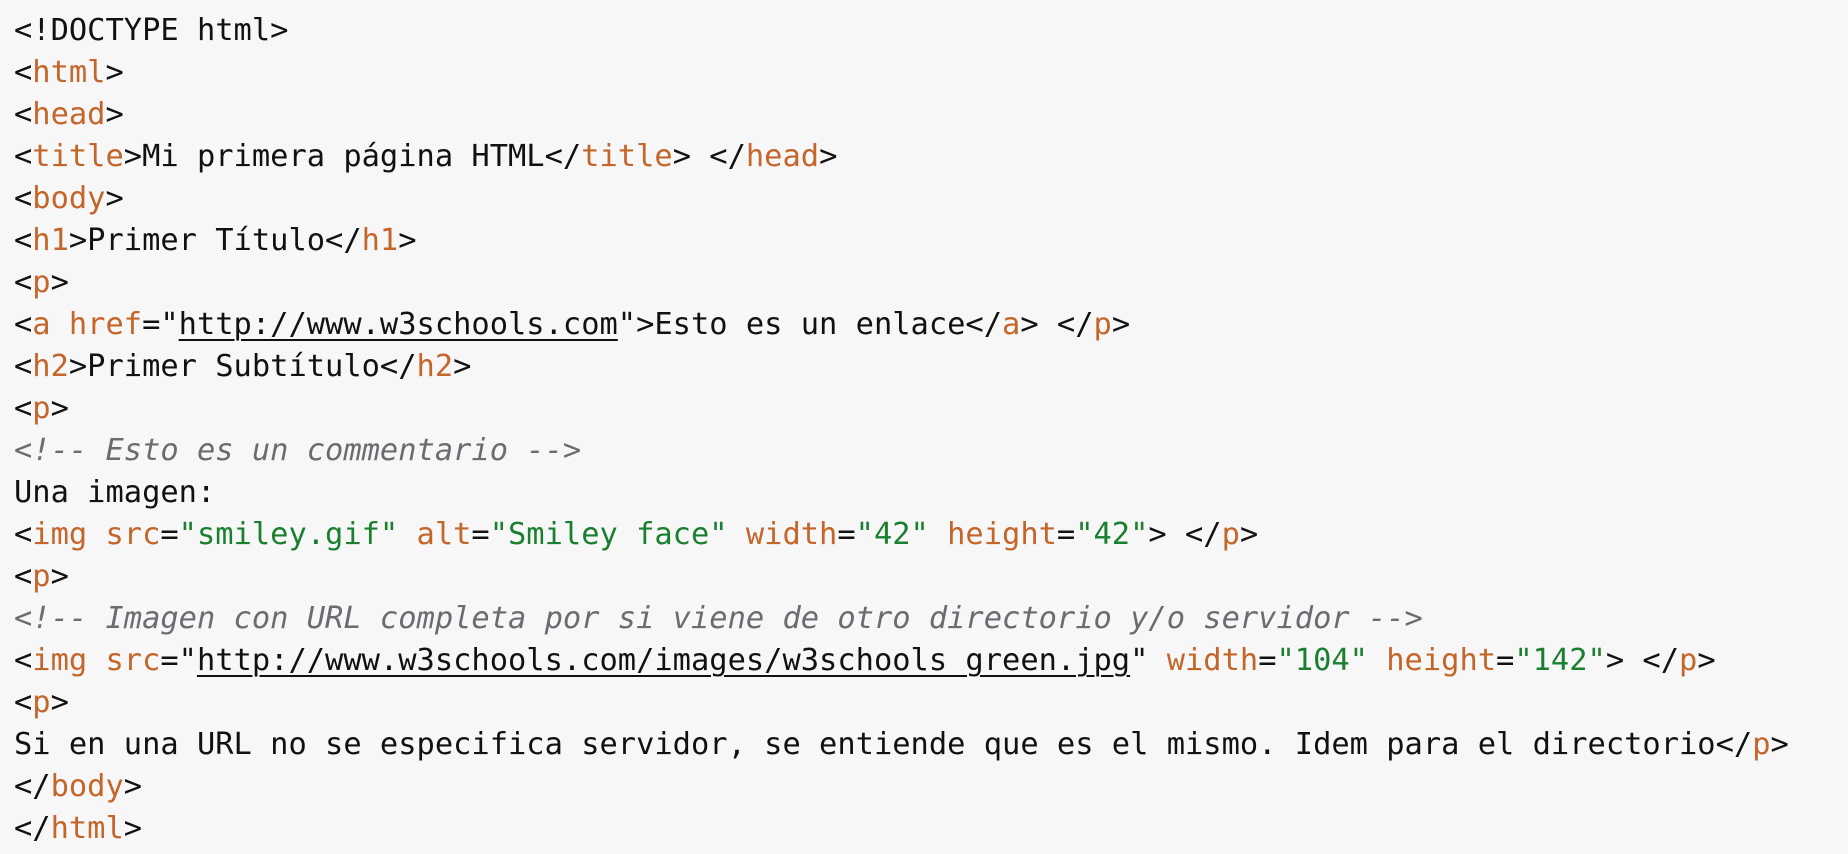 The image size is (1848, 854). I want to click on tag-name: a, so click(1011, 324).